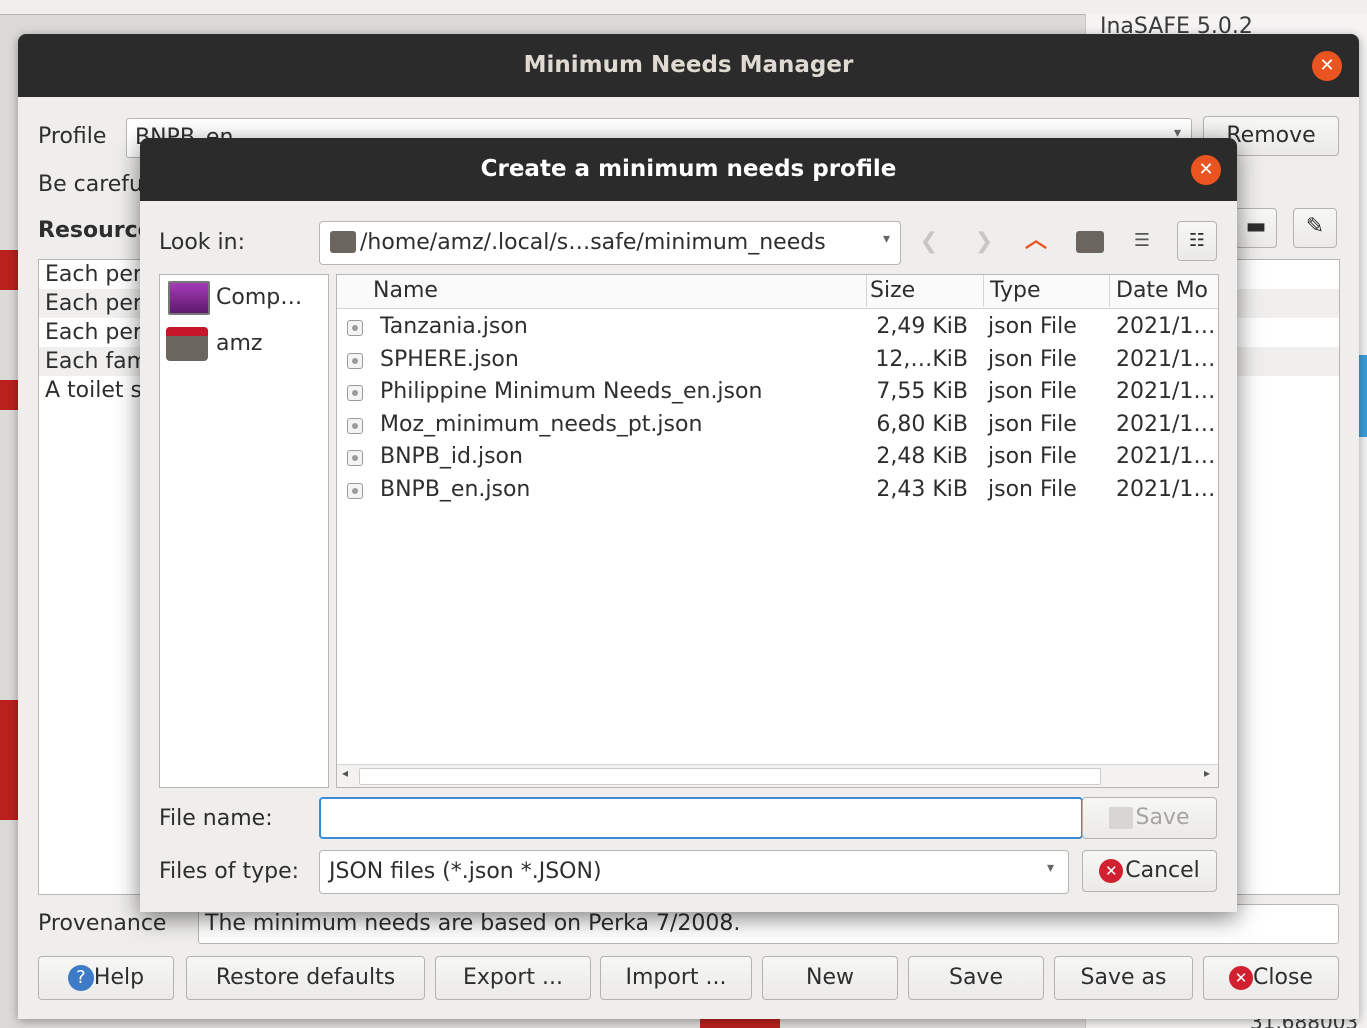 The image size is (1367, 1028). What do you see at coordinates (1207, 773) in the screenshot?
I see `scroll-right-icon: ▸` at bounding box center [1207, 773].